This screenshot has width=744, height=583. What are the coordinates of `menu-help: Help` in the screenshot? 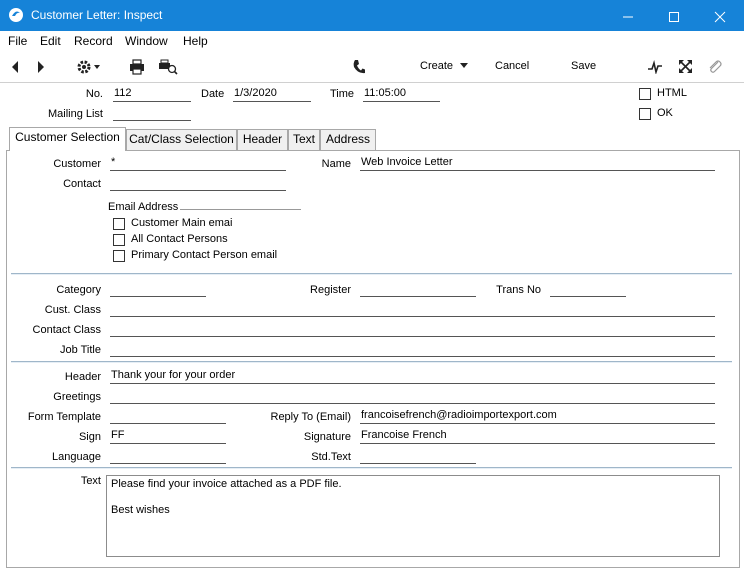 It's located at (195, 41).